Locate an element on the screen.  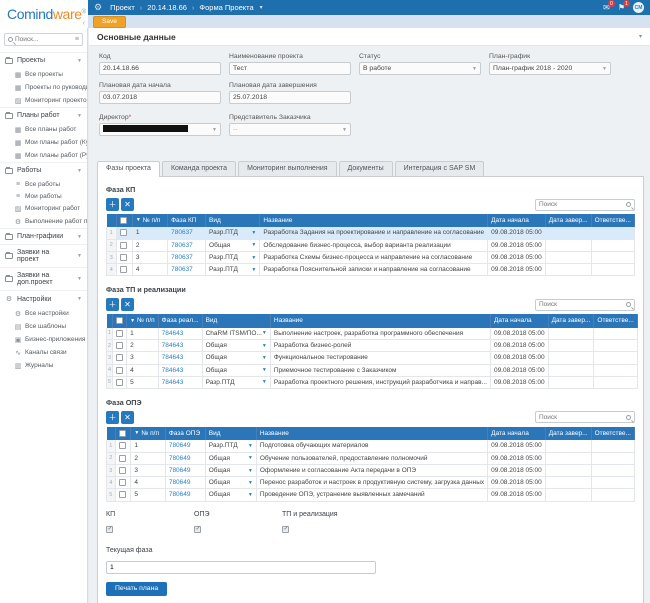
tab-item: Мониторинг выполнения is located at coordinates (287, 168).